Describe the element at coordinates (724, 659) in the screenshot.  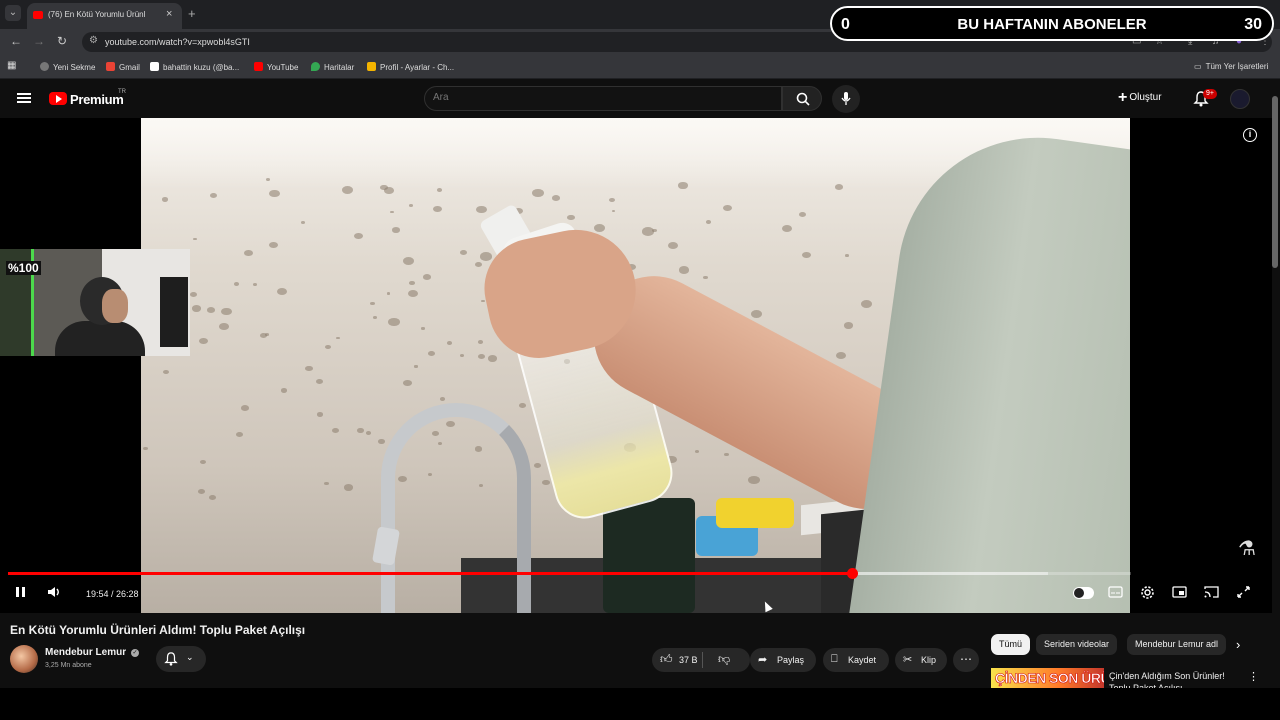
I see `dislike-icon: 👎︎` at that location.